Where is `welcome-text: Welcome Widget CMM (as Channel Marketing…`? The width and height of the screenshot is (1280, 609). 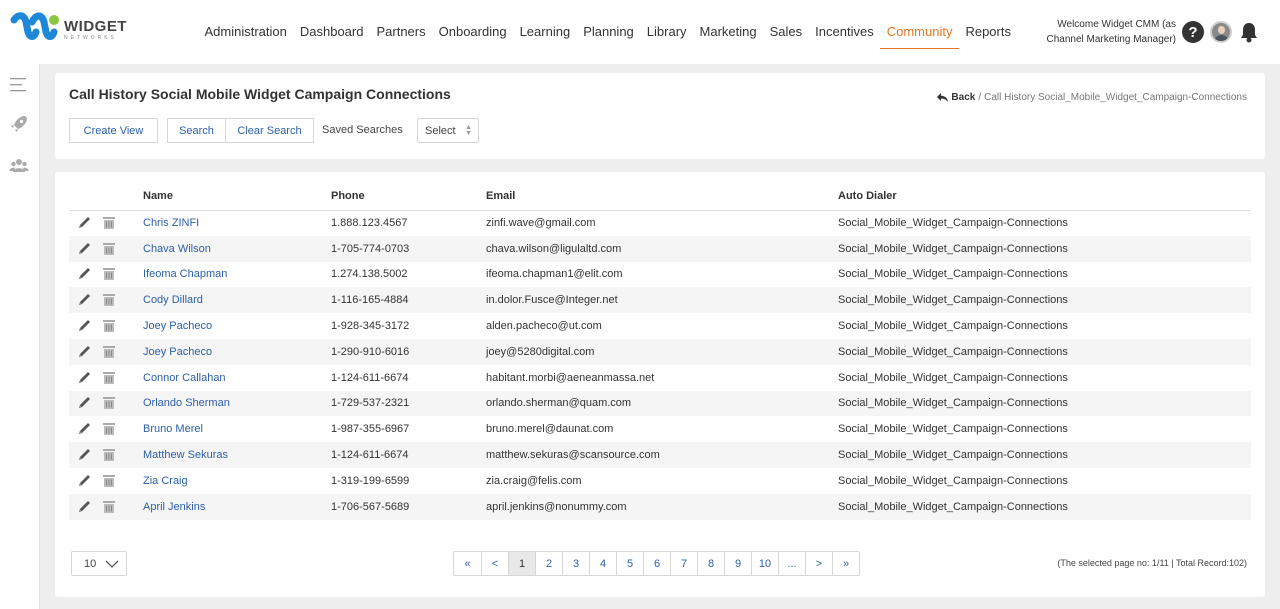 welcome-text: Welcome Widget CMM (as Channel Marketing… is located at coordinates (1108, 32).